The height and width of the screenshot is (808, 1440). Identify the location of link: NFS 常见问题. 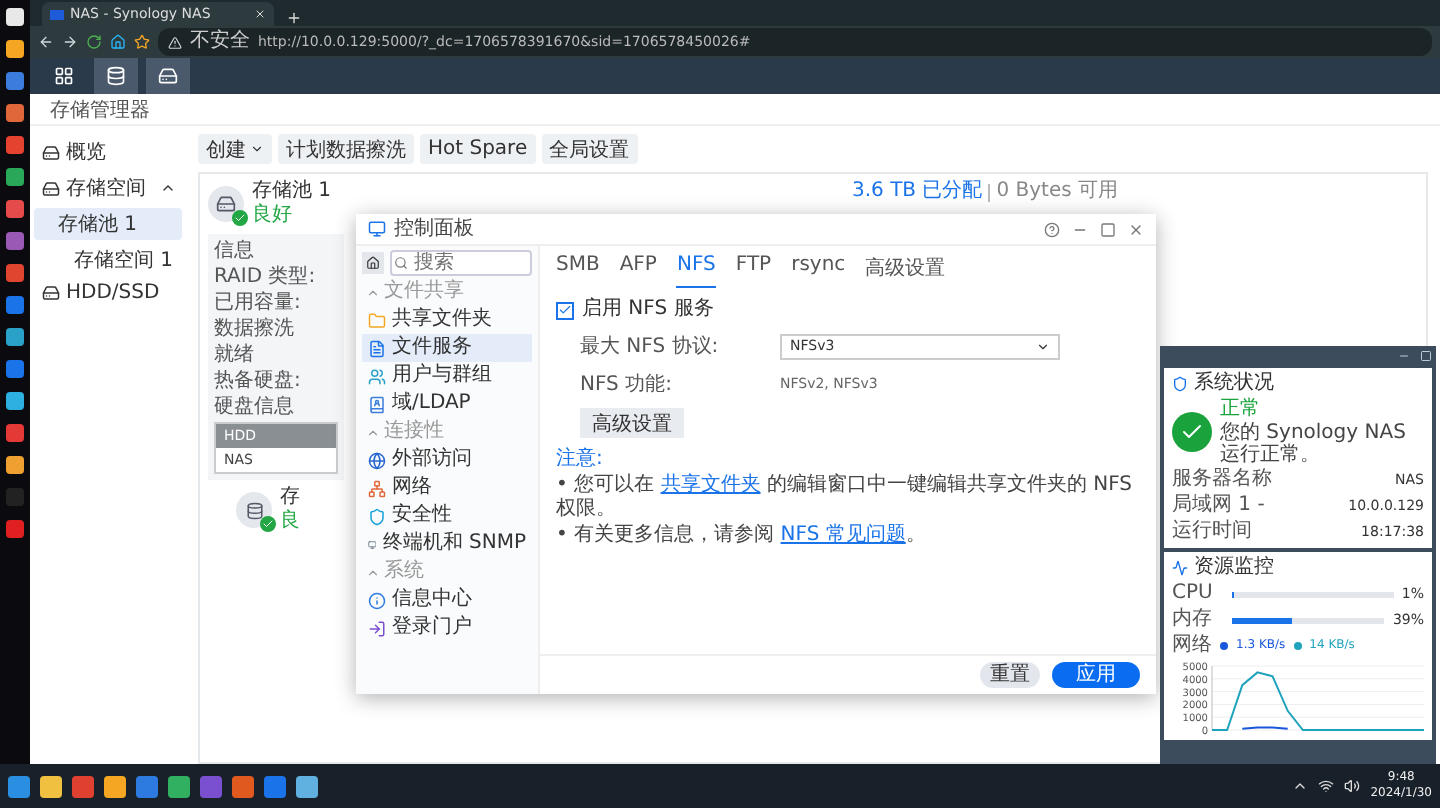
(843, 535).